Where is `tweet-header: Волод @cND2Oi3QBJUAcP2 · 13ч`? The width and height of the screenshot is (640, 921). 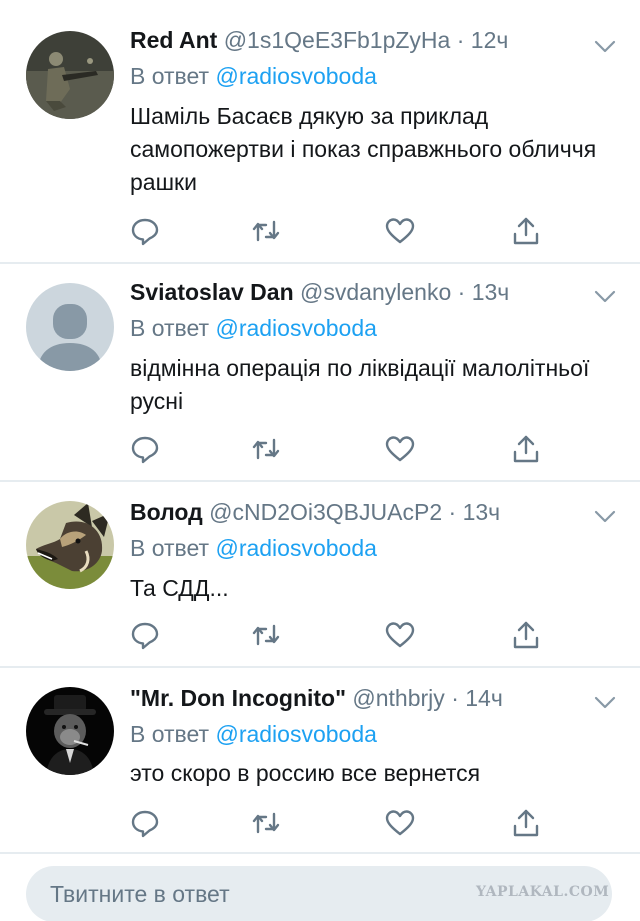 tweet-header: Волод @cND2Oi3QBJUAcP2 · 13ч is located at coordinates (358, 512).